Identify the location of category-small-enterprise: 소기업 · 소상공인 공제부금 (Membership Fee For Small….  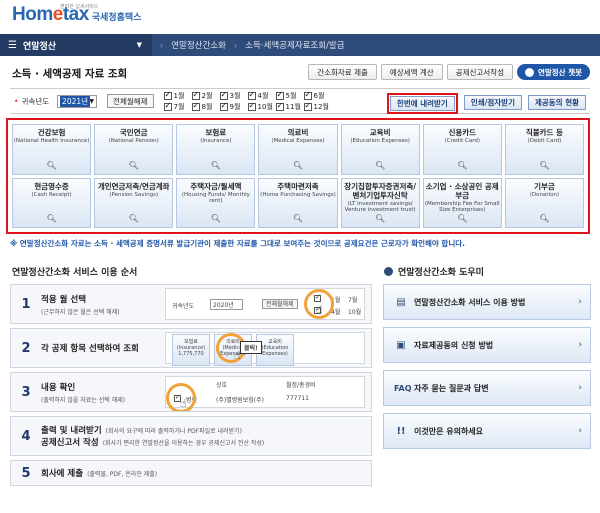
(462, 202).